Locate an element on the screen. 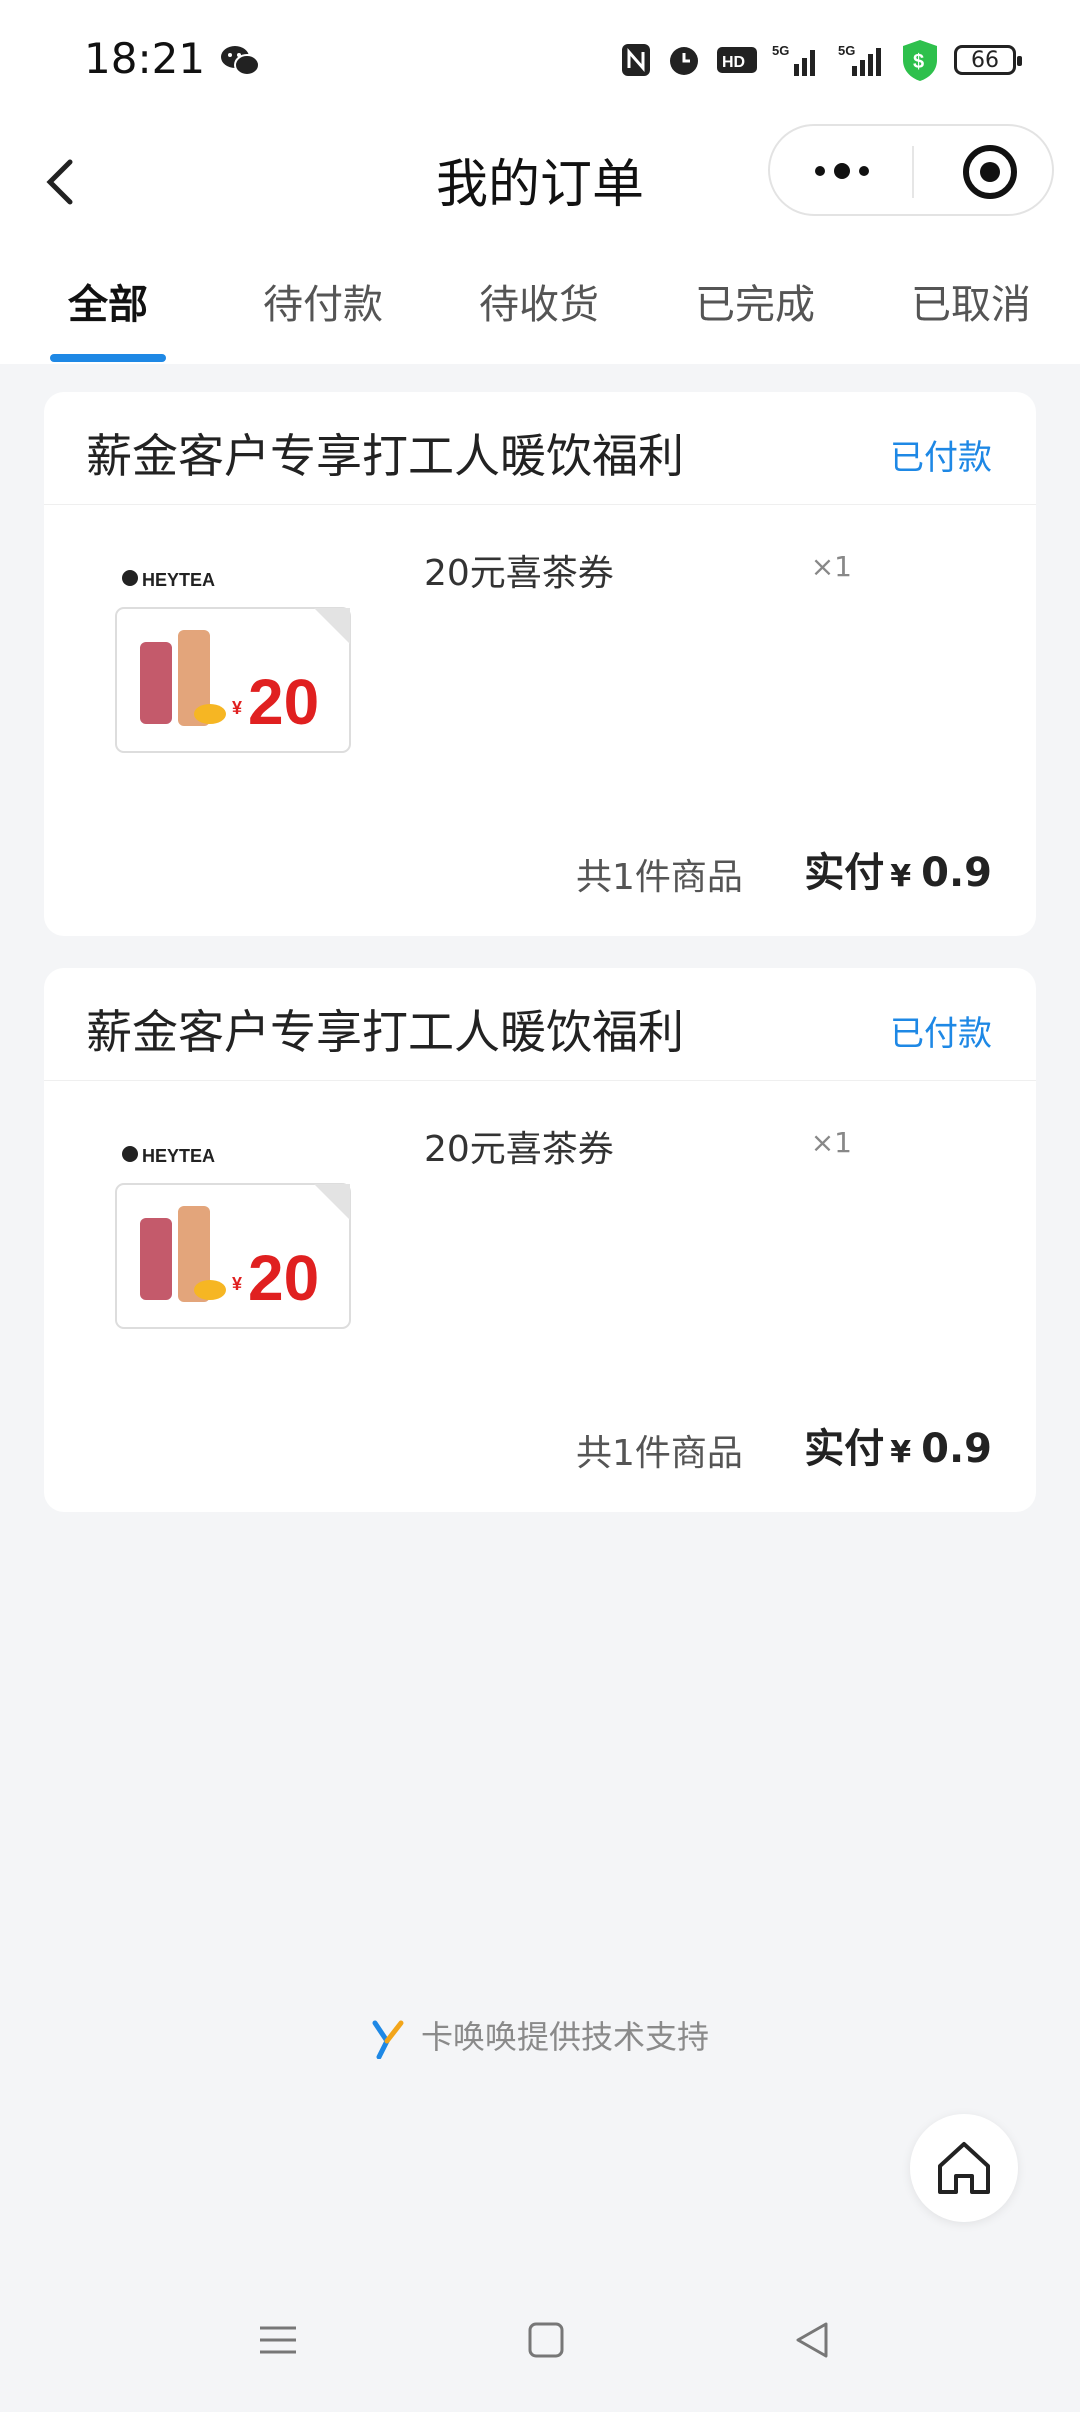 This screenshot has width=1080, height=2412. system-nav-bar is located at coordinates (540, 2351).